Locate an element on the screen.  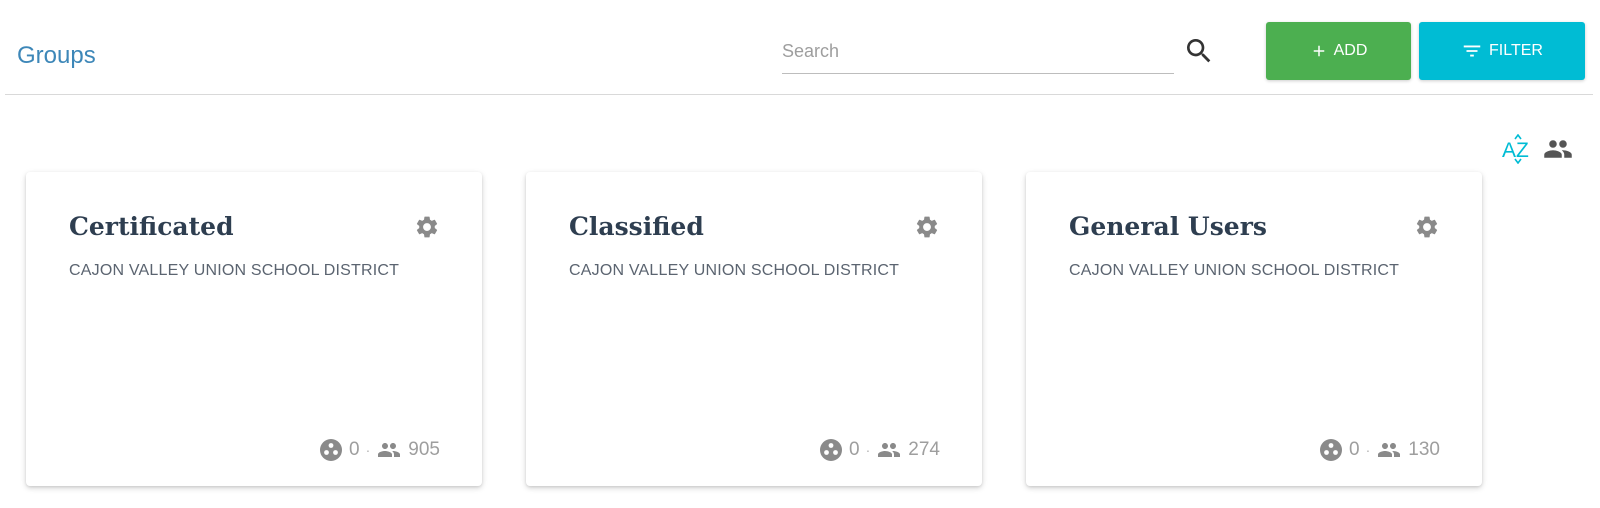
group-stats: 0 · 130 is located at coordinates (1379, 450).